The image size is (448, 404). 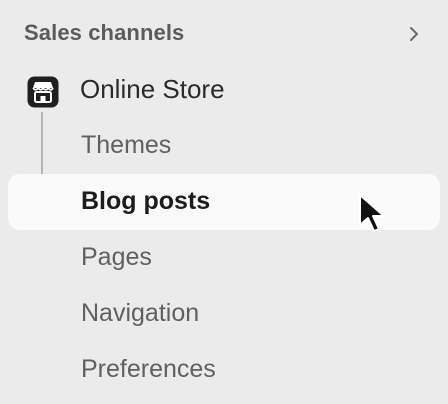 I want to click on online-store-label: Online Store, so click(x=152, y=89).